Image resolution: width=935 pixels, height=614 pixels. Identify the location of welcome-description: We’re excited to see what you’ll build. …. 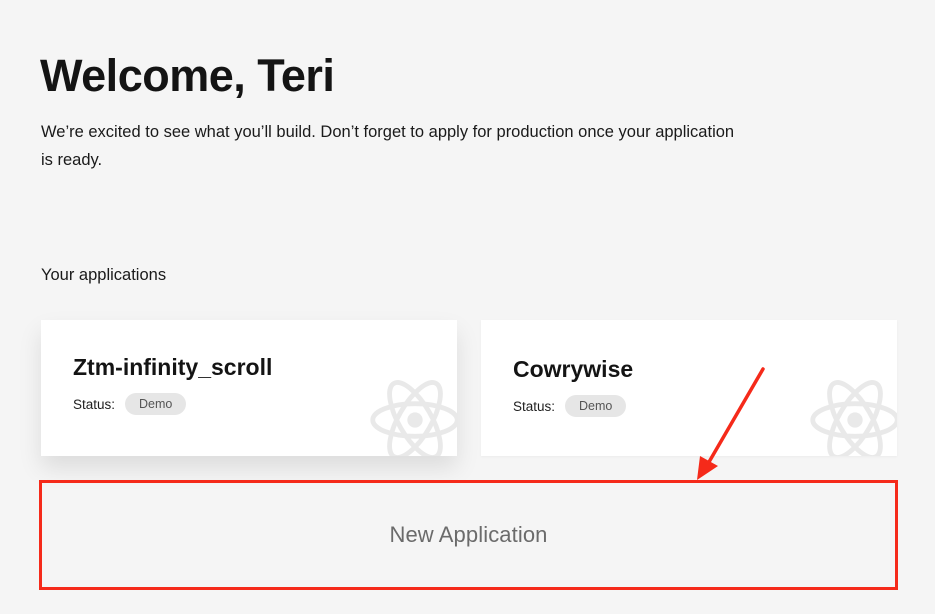
(388, 146).